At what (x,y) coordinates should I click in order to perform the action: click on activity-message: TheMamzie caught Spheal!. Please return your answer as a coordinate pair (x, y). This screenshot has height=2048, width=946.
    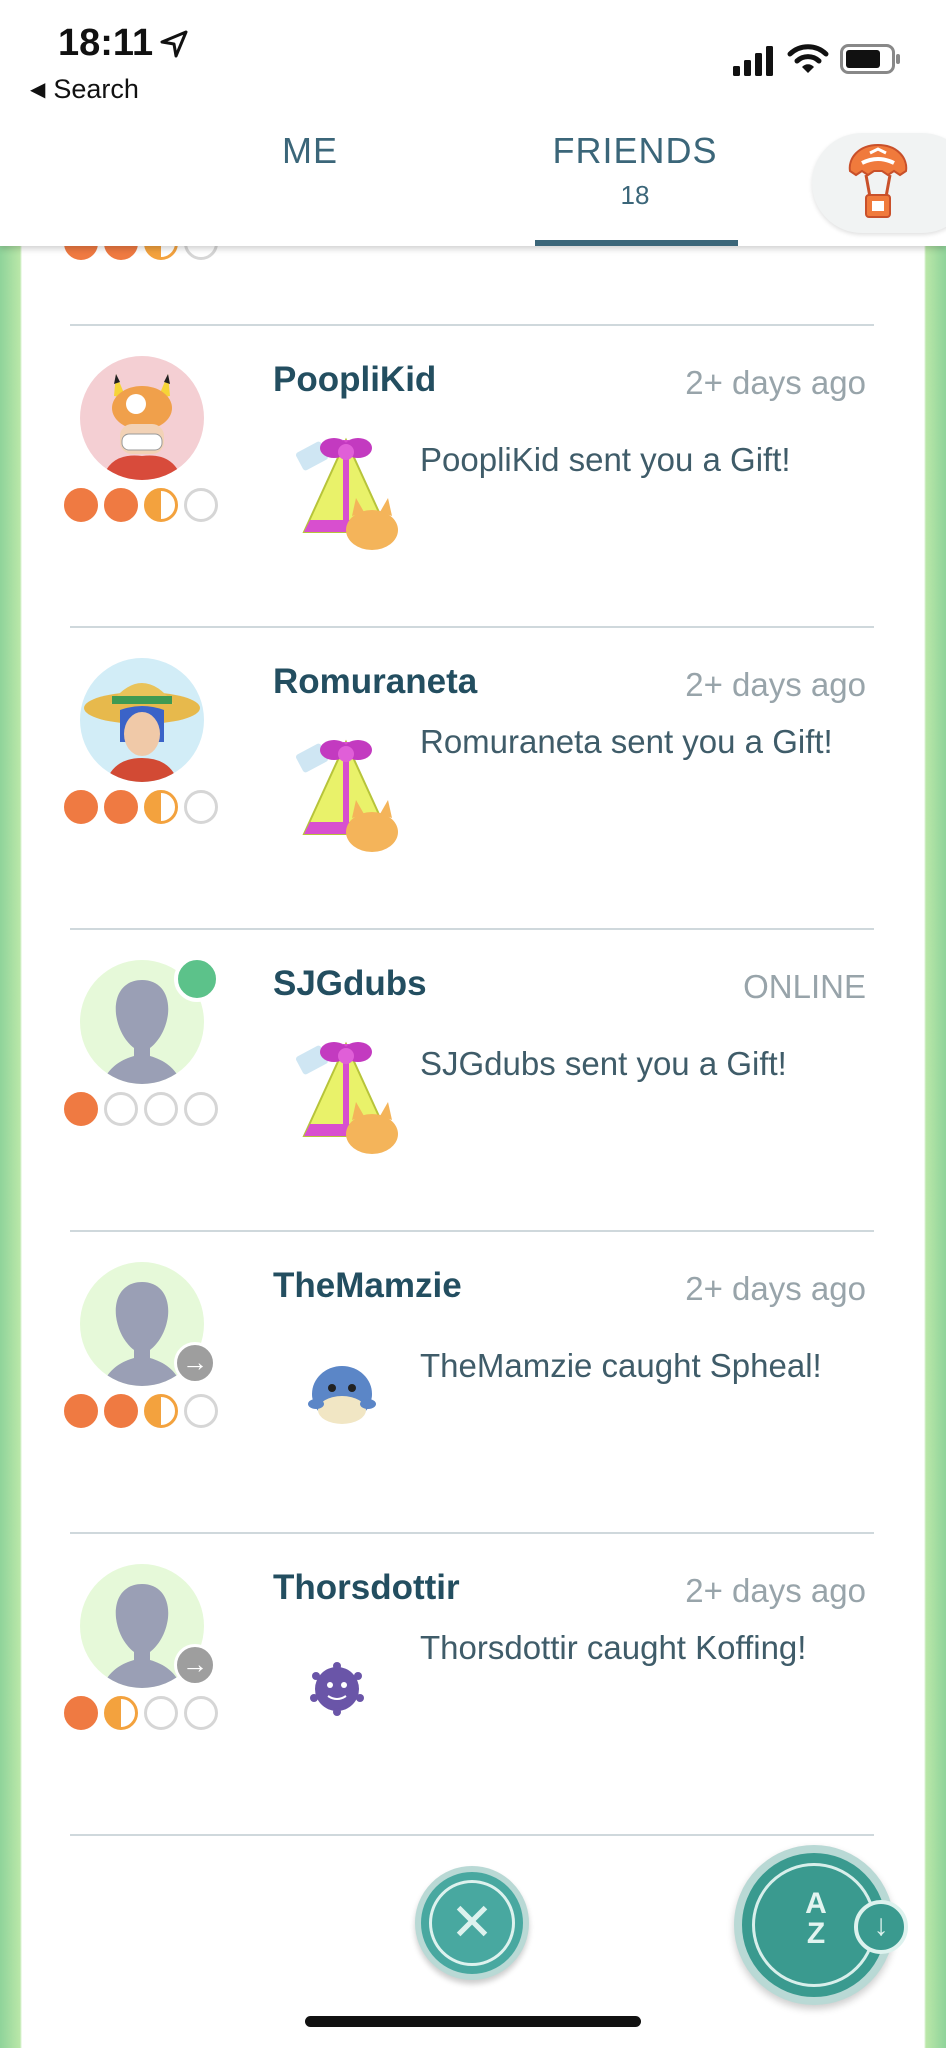
    Looking at the image, I should click on (621, 1365).